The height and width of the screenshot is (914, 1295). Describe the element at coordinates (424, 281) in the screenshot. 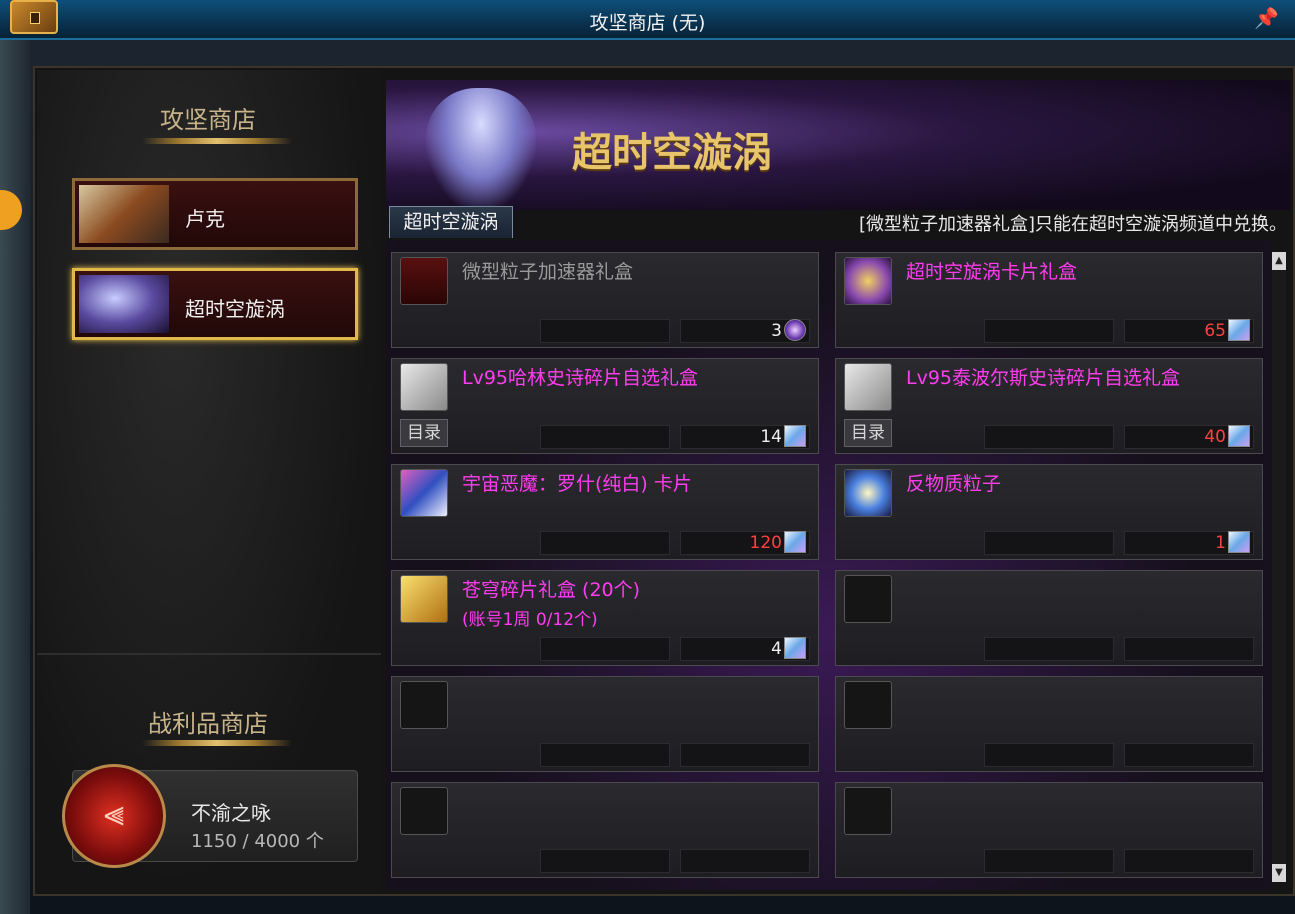

I see `red-gift-box-icon` at that location.